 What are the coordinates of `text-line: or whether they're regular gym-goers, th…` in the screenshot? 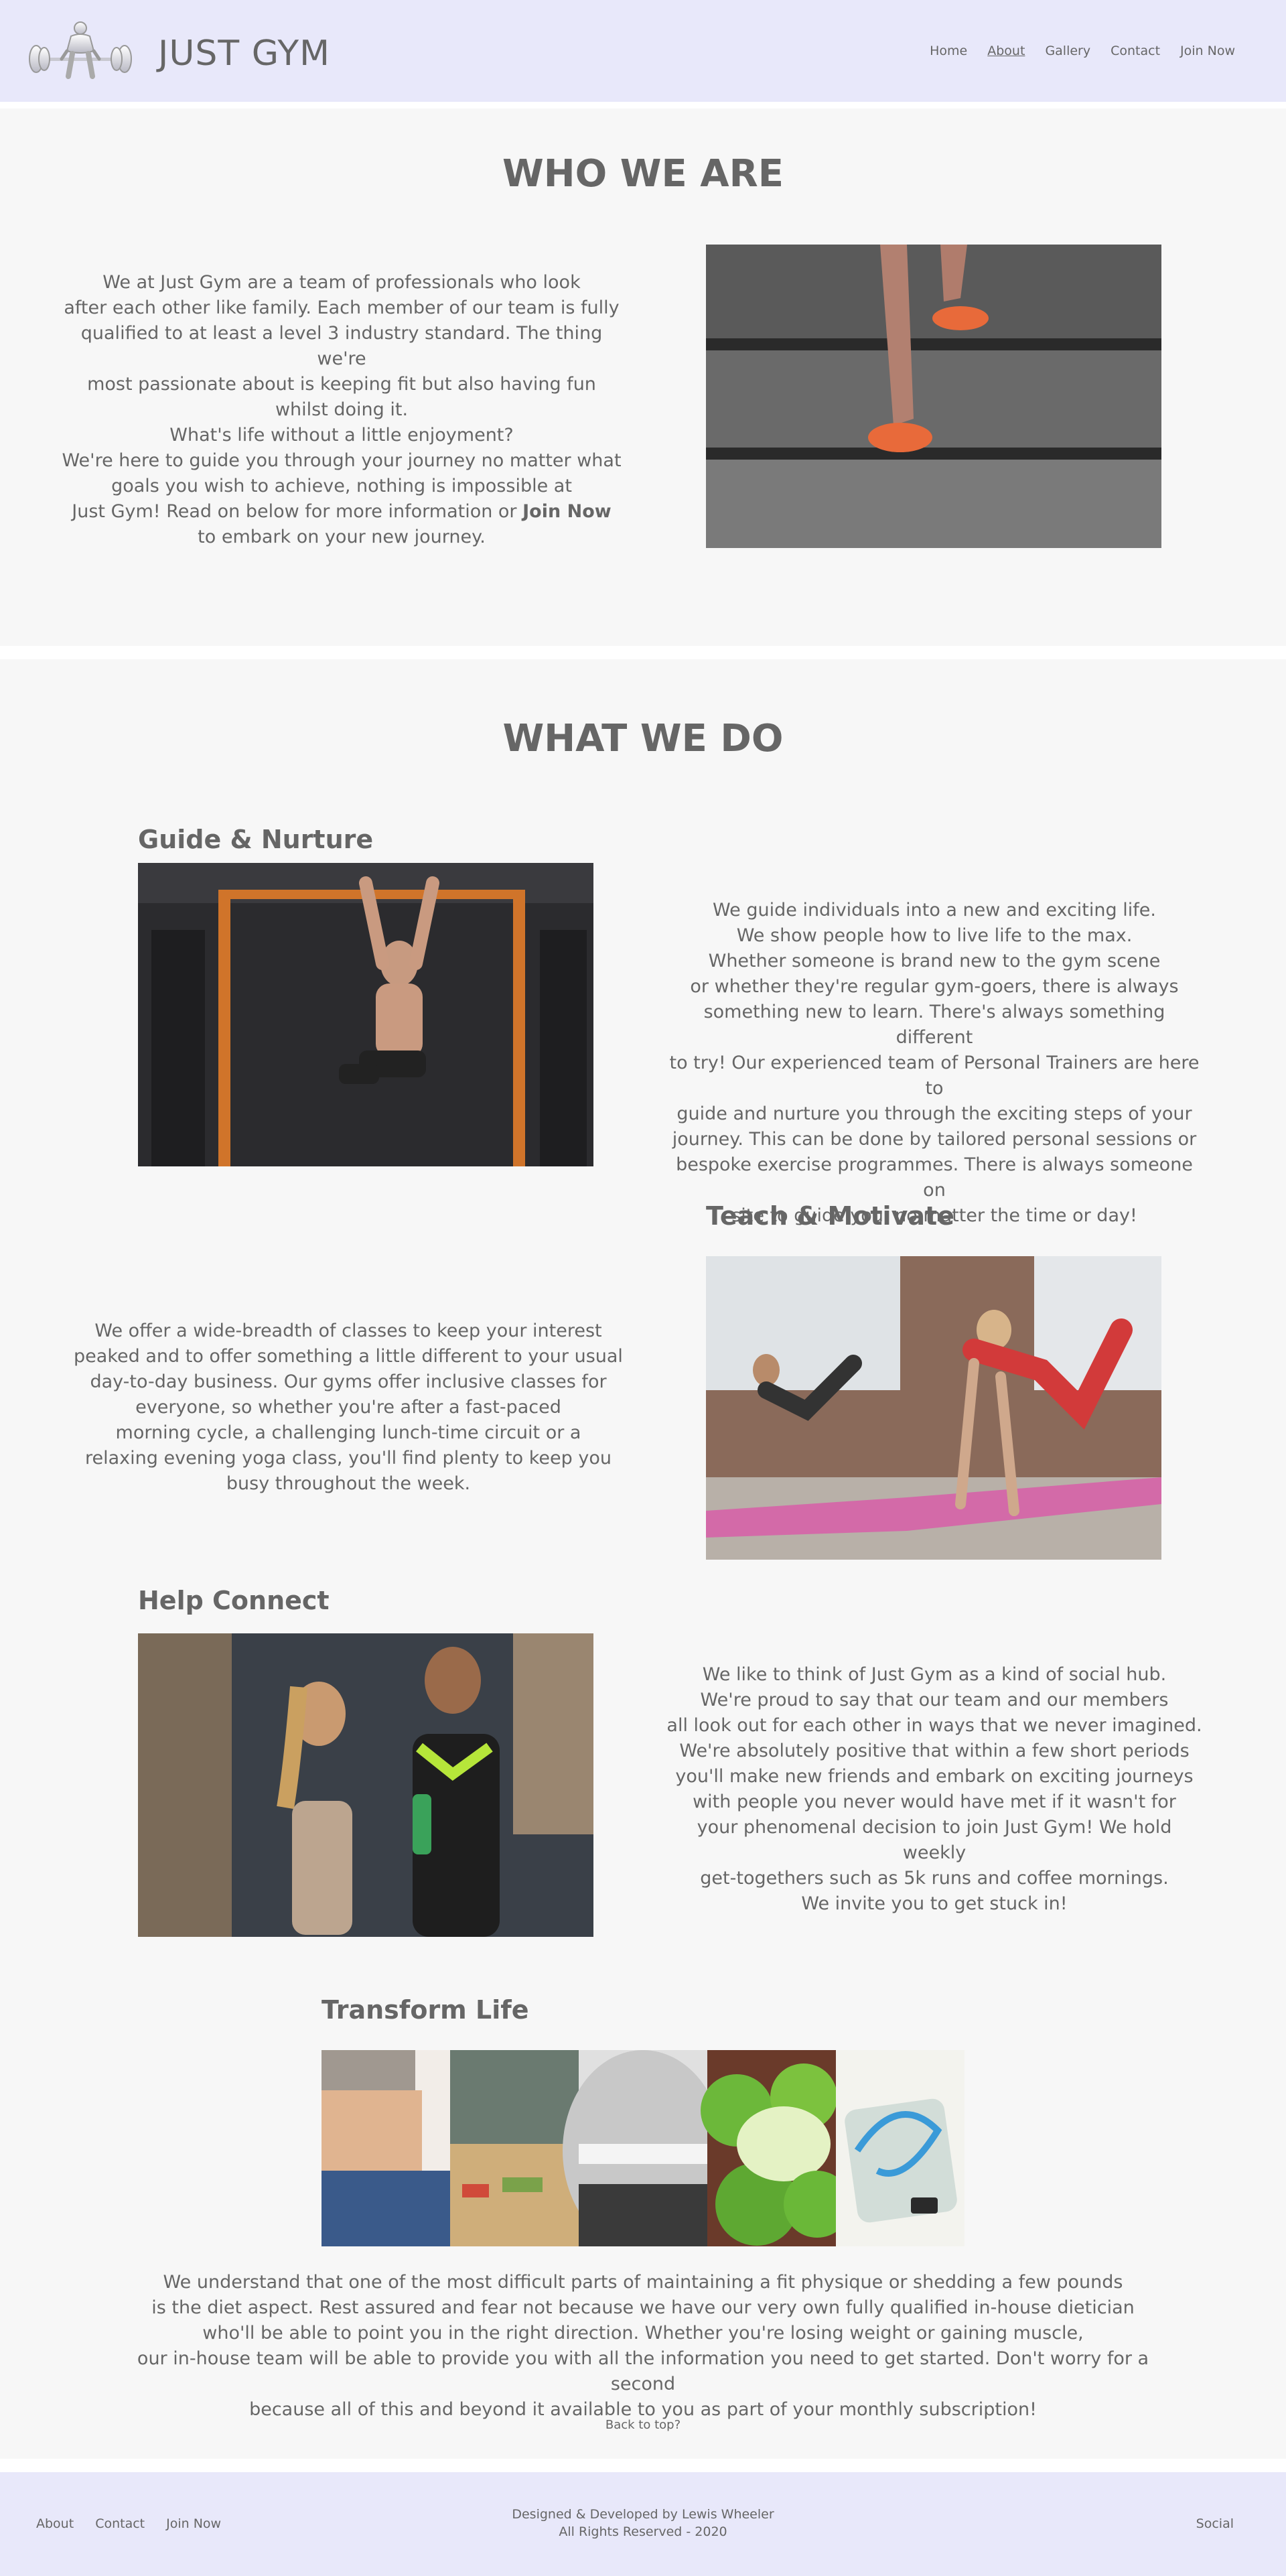 It's located at (935, 987).